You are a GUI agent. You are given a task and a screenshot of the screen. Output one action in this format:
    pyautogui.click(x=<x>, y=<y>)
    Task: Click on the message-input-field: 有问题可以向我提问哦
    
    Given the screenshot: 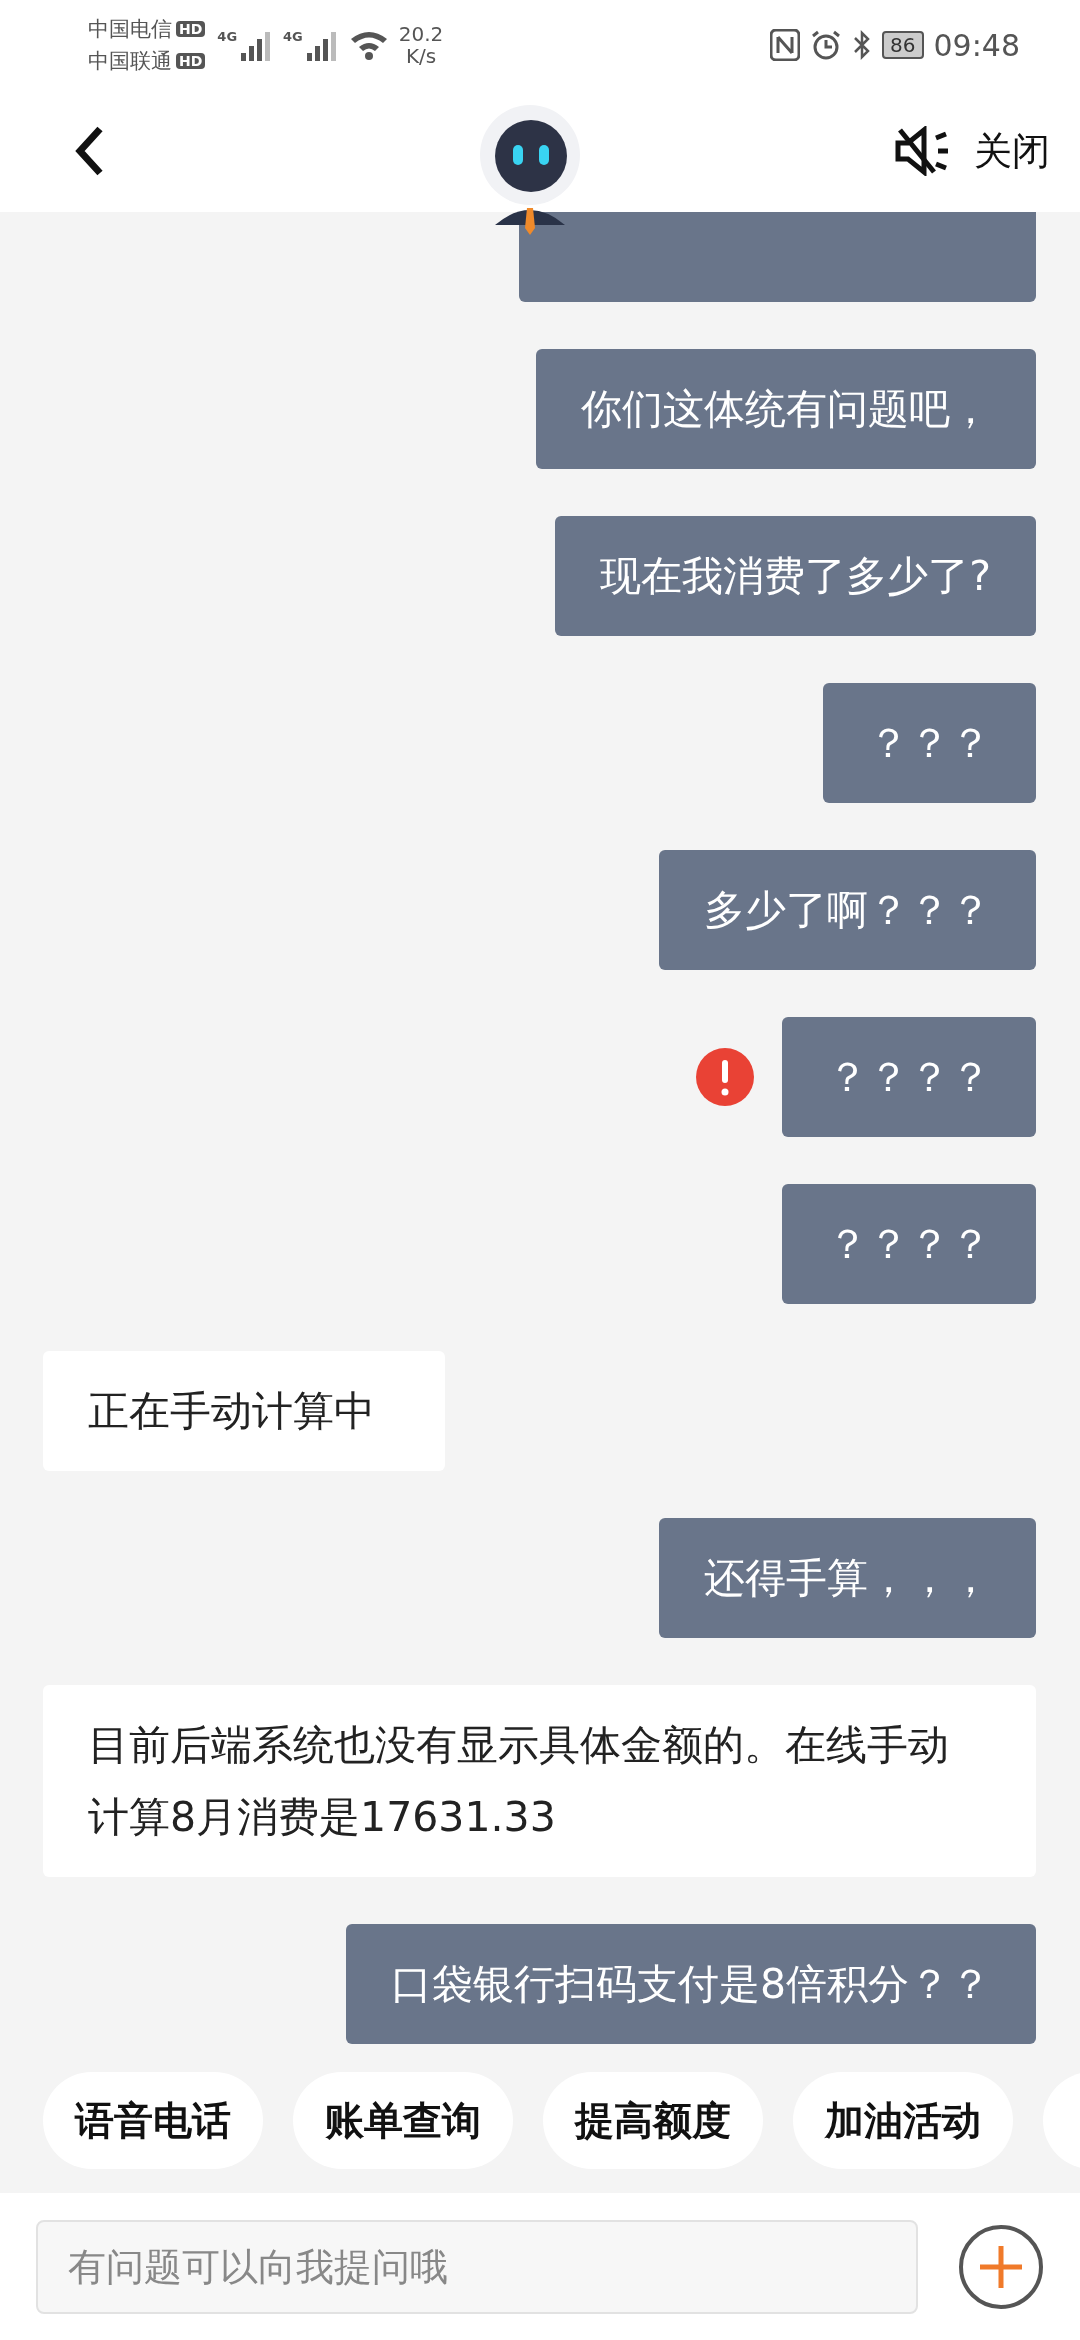 What is the action you would take?
    pyautogui.click(x=477, y=2266)
    